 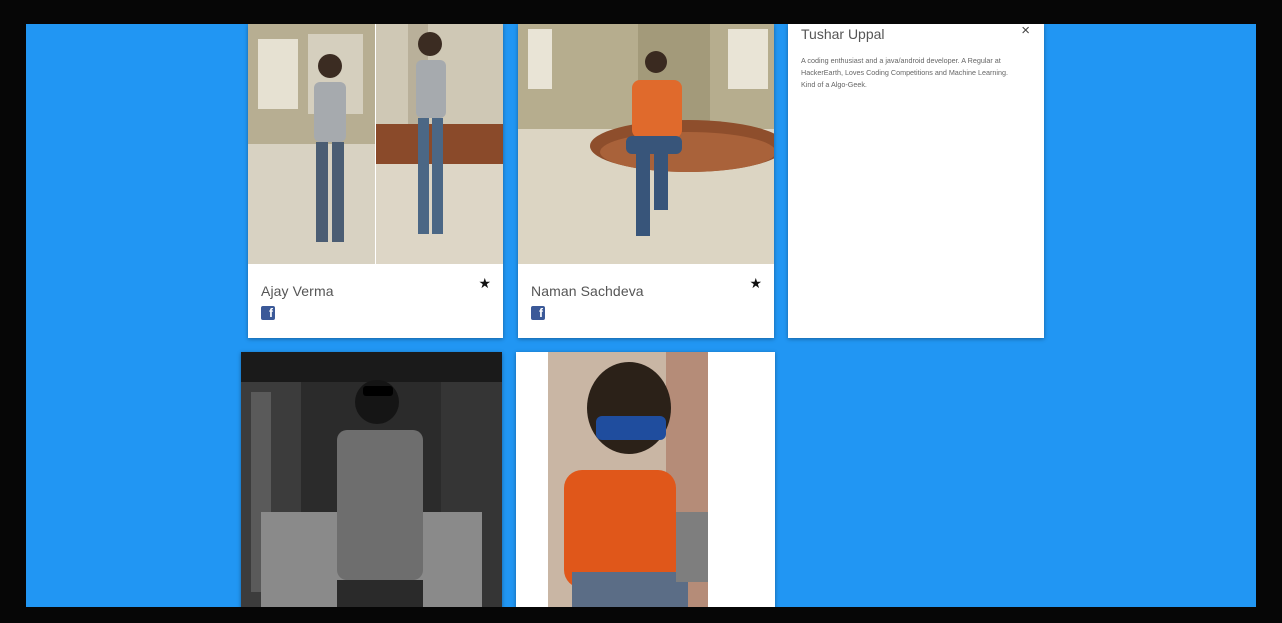 I want to click on team-card-naman: Naman Sachdeva ★ f, so click(x=646, y=181).